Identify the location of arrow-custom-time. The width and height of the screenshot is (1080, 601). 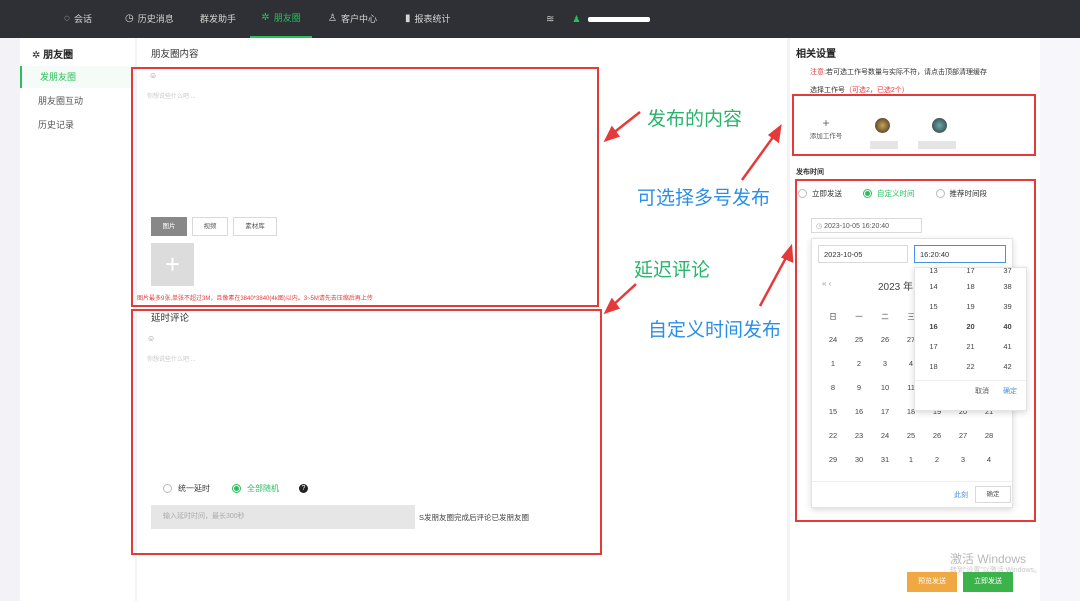
(774, 280).